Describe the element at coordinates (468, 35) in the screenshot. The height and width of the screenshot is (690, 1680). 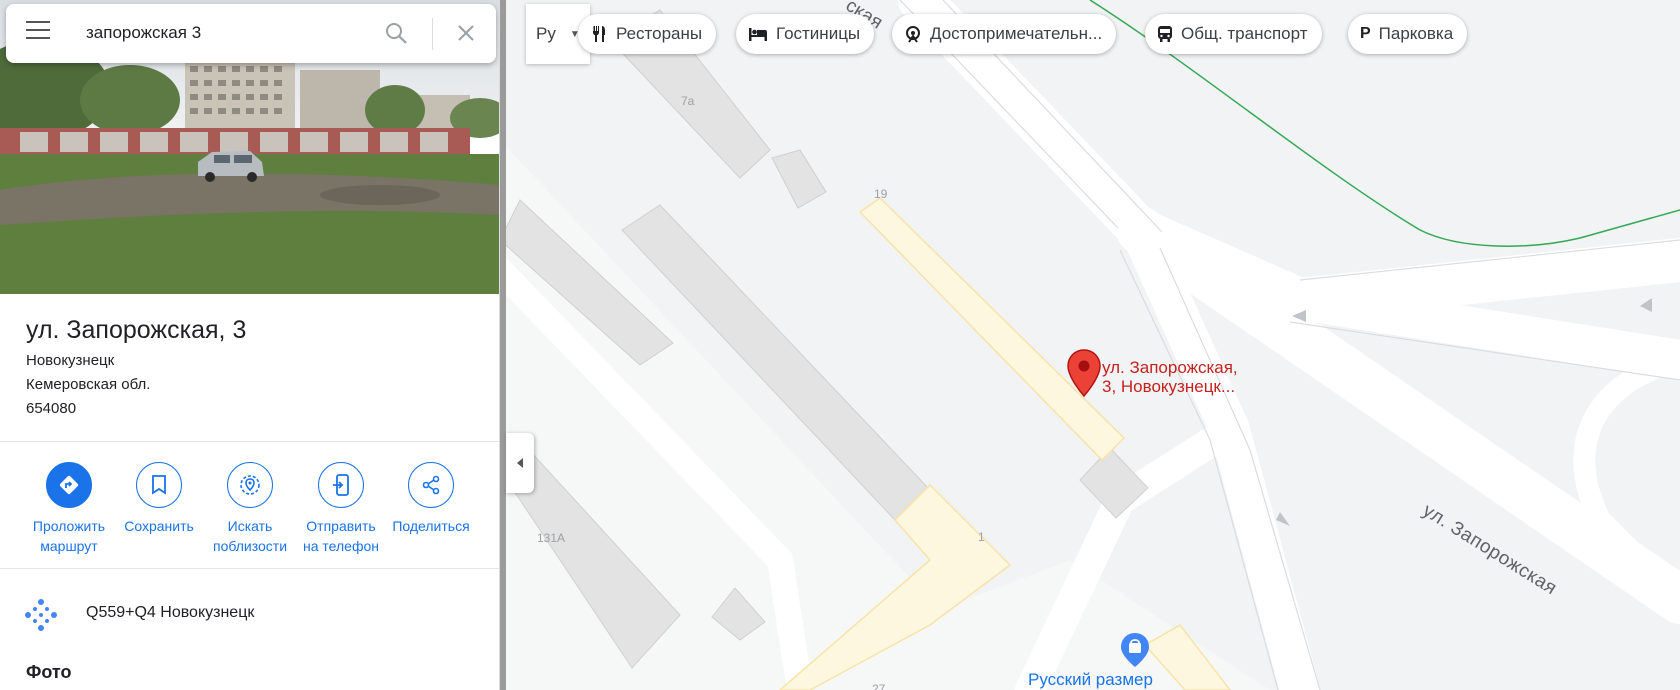
I see `close-icon` at that location.